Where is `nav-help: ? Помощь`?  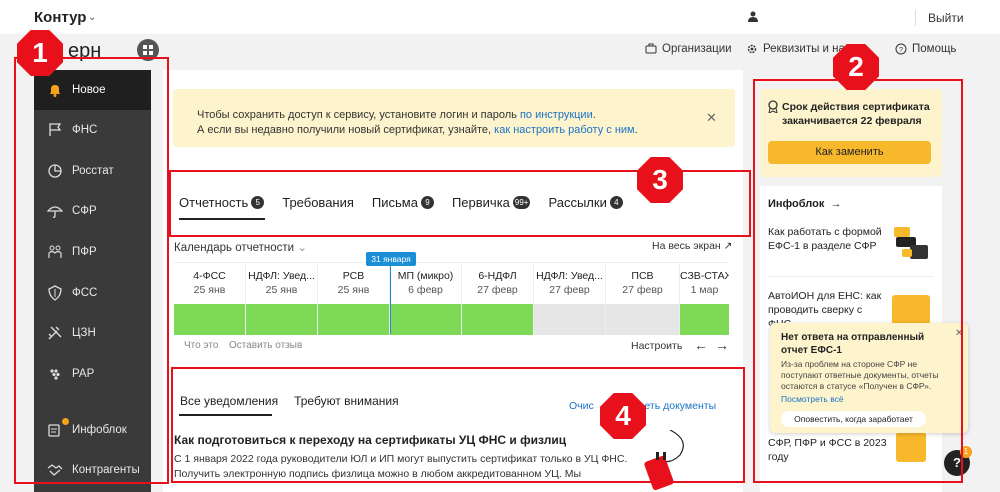 nav-help: ? Помощь is located at coordinates (925, 49).